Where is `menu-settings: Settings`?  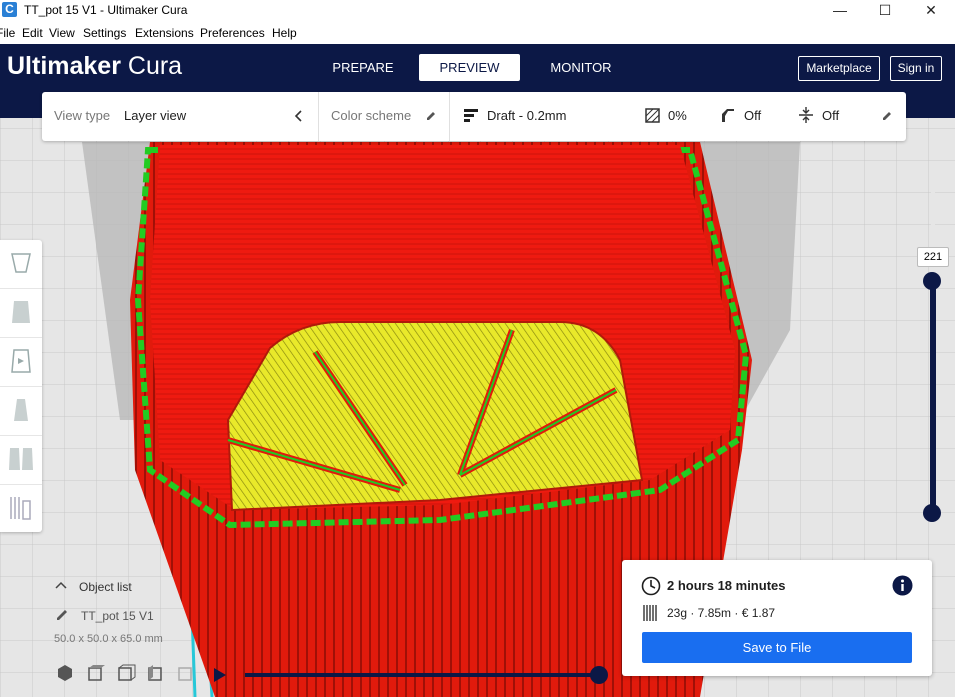 menu-settings: Settings is located at coordinates (104, 33).